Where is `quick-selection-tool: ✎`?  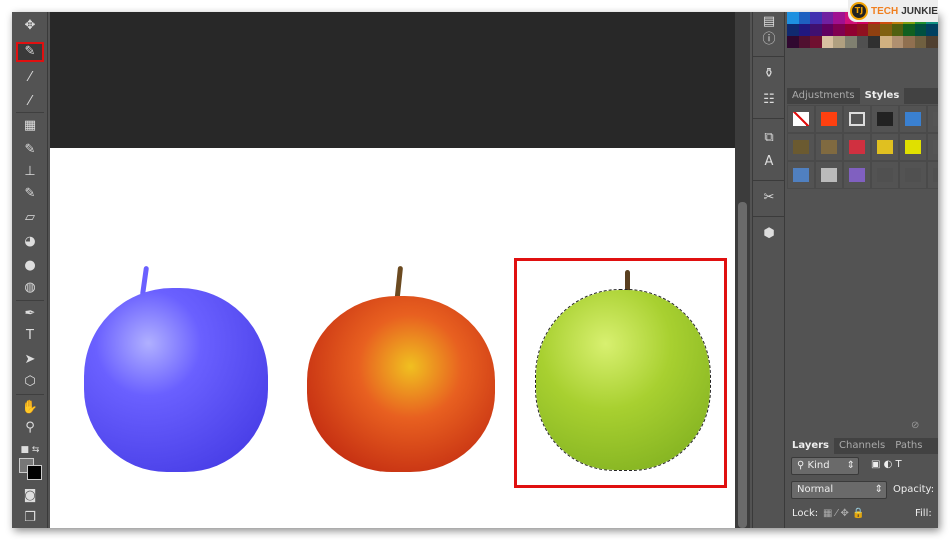 quick-selection-tool: ✎ is located at coordinates (30, 52).